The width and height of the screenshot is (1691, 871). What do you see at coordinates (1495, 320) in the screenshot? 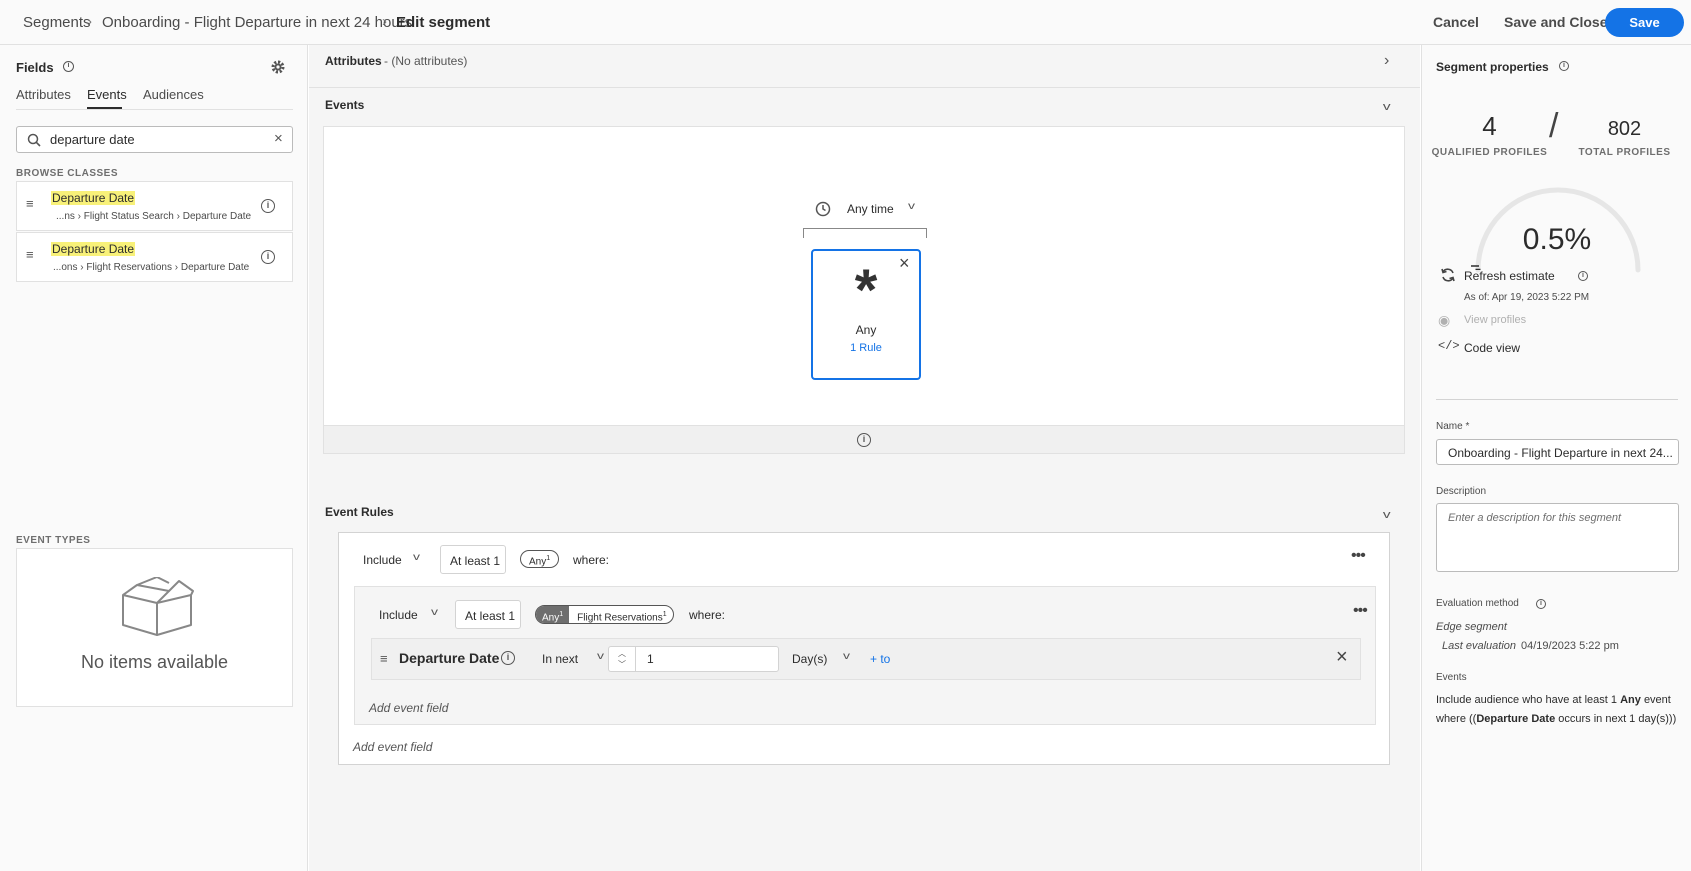
I see `view-profiles-button: View profiles` at bounding box center [1495, 320].